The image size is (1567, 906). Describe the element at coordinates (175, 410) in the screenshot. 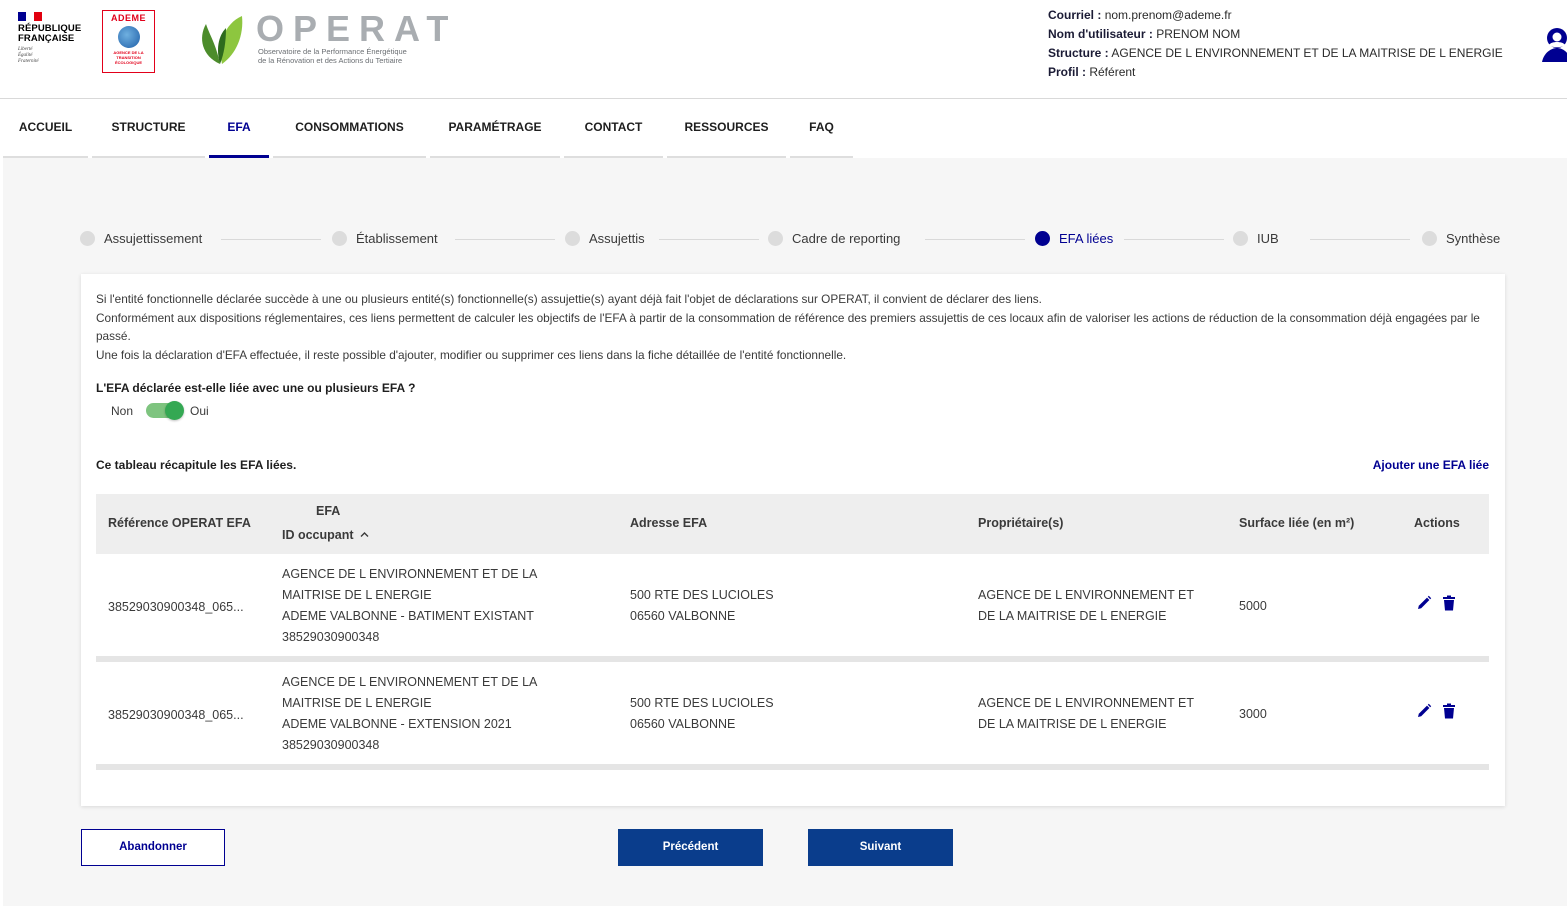

I see `toggle-knob` at that location.